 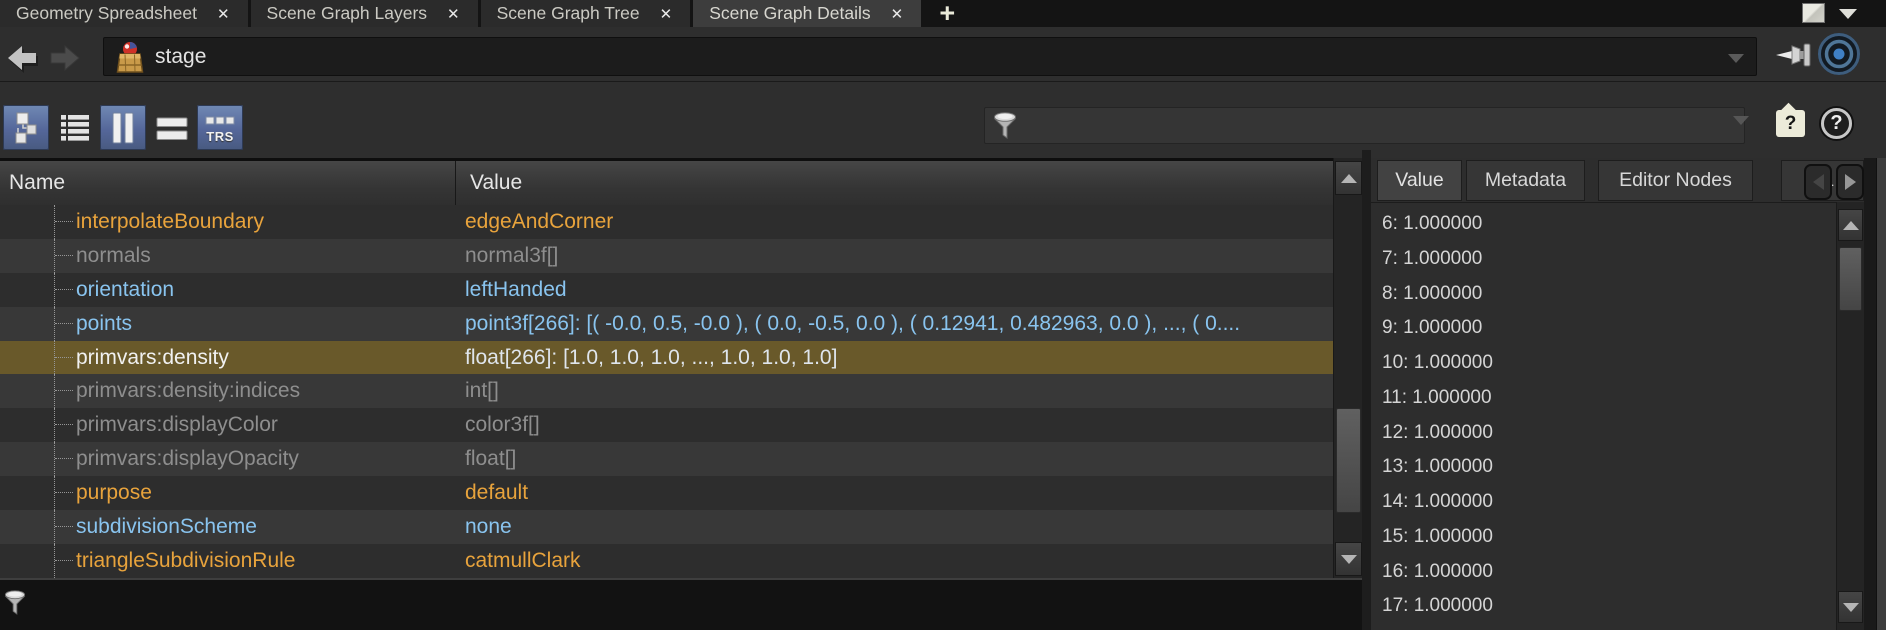 What do you see at coordinates (1603, 433) in the screenshot?
I see `value-list-item: 12: 1.000000` at bounding box center [1603, 433].